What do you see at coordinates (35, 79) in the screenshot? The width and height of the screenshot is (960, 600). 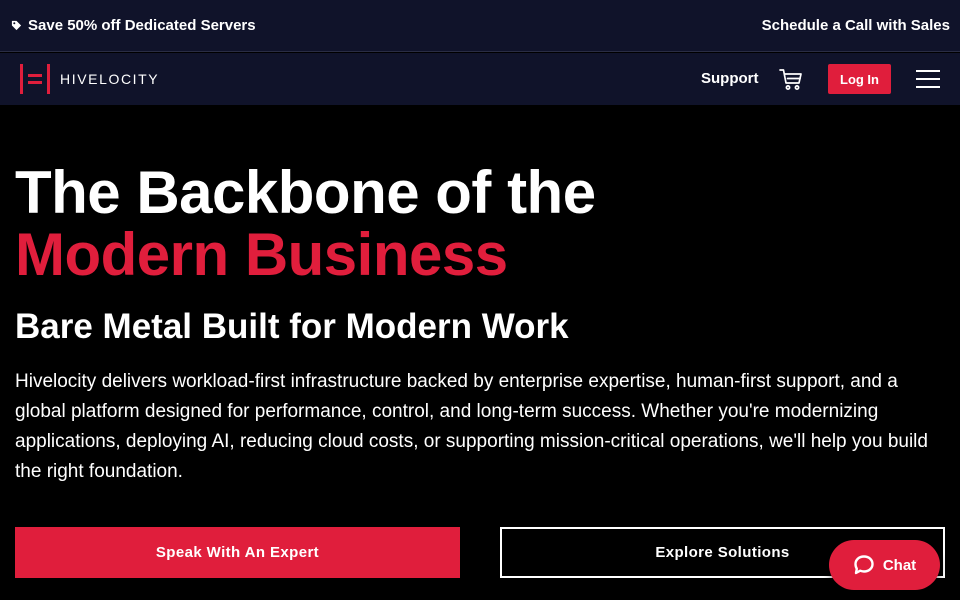 I see `logo-mark-icon` at bounding box center [35, 79].